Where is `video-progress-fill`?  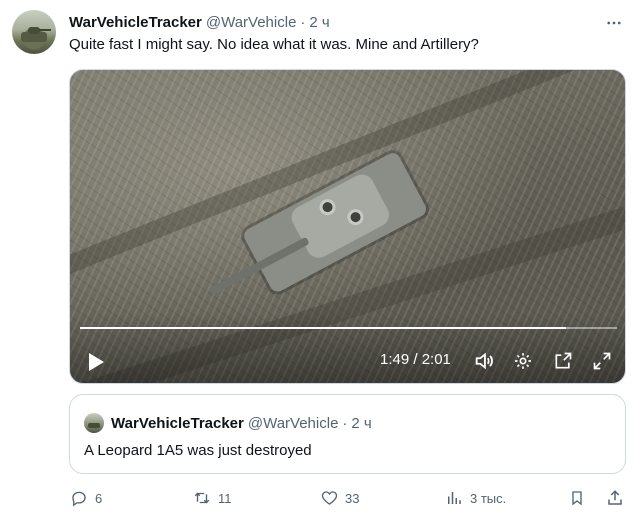 video-progress-fill is located at coordinates (323, 328).